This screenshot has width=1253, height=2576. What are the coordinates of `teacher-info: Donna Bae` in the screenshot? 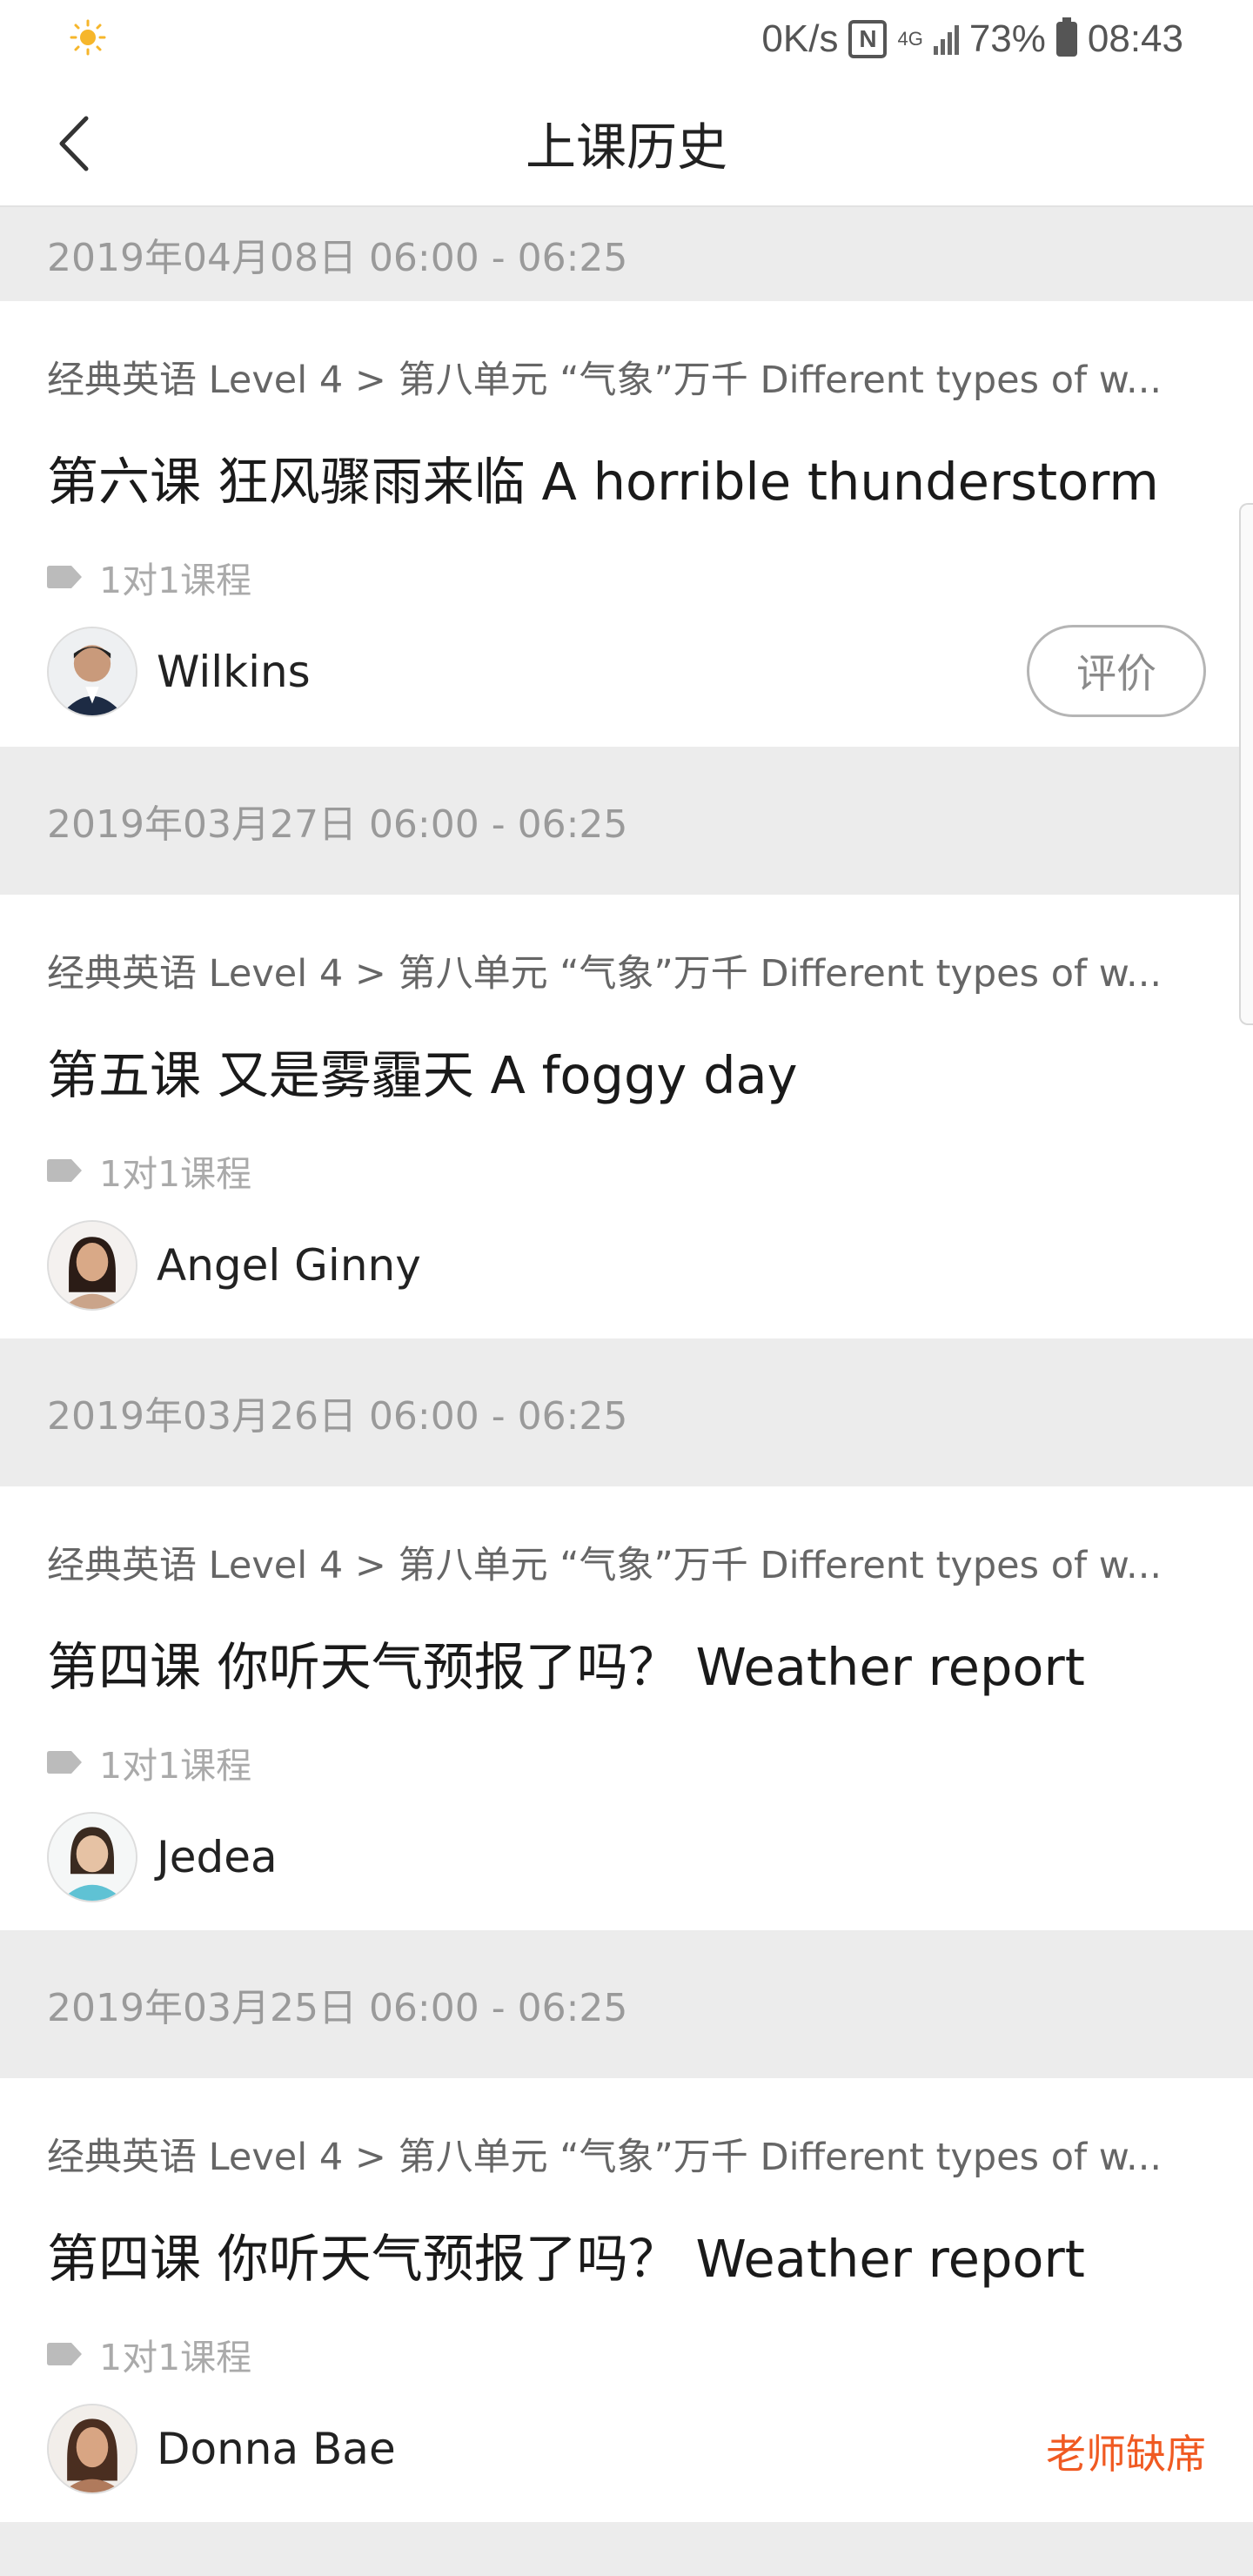 It's located at (221, 2449).